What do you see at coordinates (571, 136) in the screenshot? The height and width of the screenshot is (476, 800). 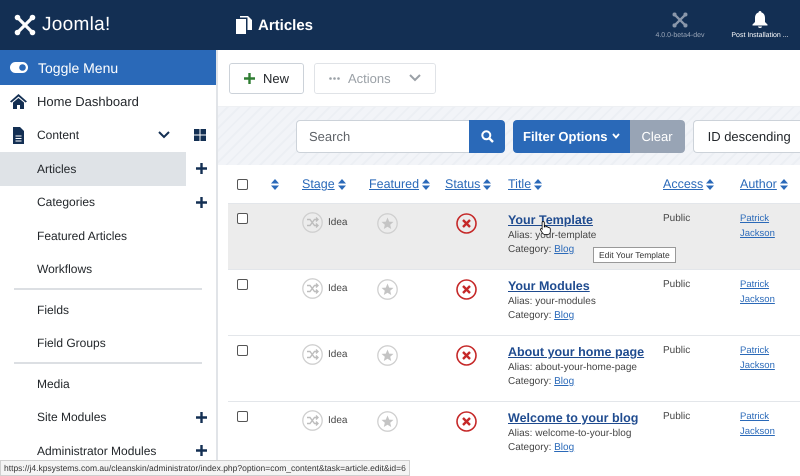 I see `filter-options-button: Filter Options` at bounding box center [571, 136].